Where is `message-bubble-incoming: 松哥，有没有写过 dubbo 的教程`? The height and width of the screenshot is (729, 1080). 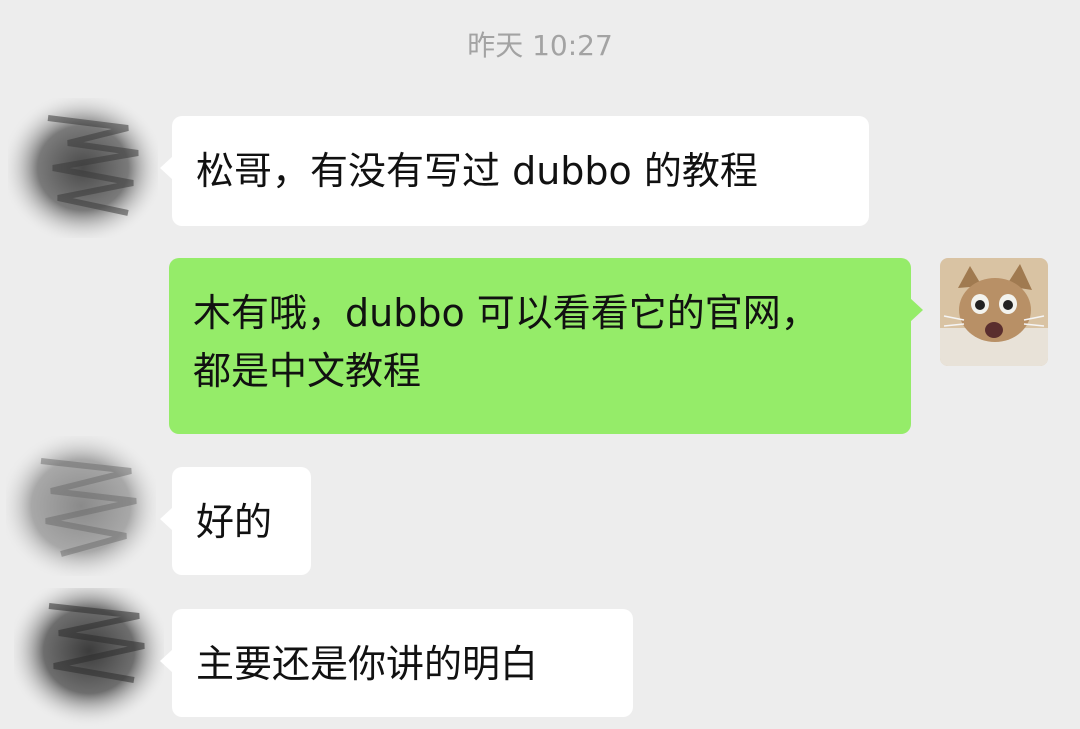
message-bubble-incoming: 松哥，有没有写过 dubbo 的教程 is located at coordinates (514, 171).